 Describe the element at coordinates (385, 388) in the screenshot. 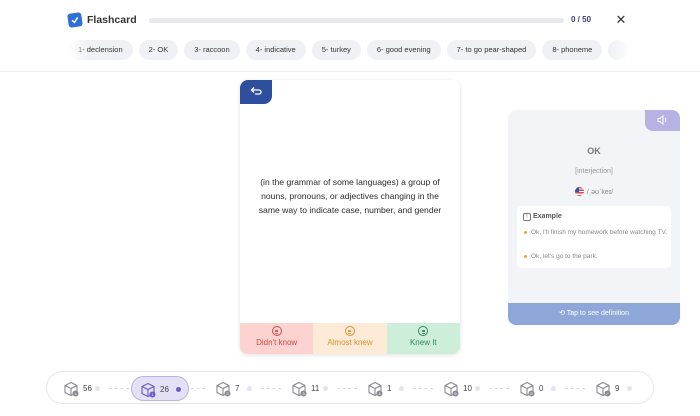

I see `level-box-4: 41` at that location.